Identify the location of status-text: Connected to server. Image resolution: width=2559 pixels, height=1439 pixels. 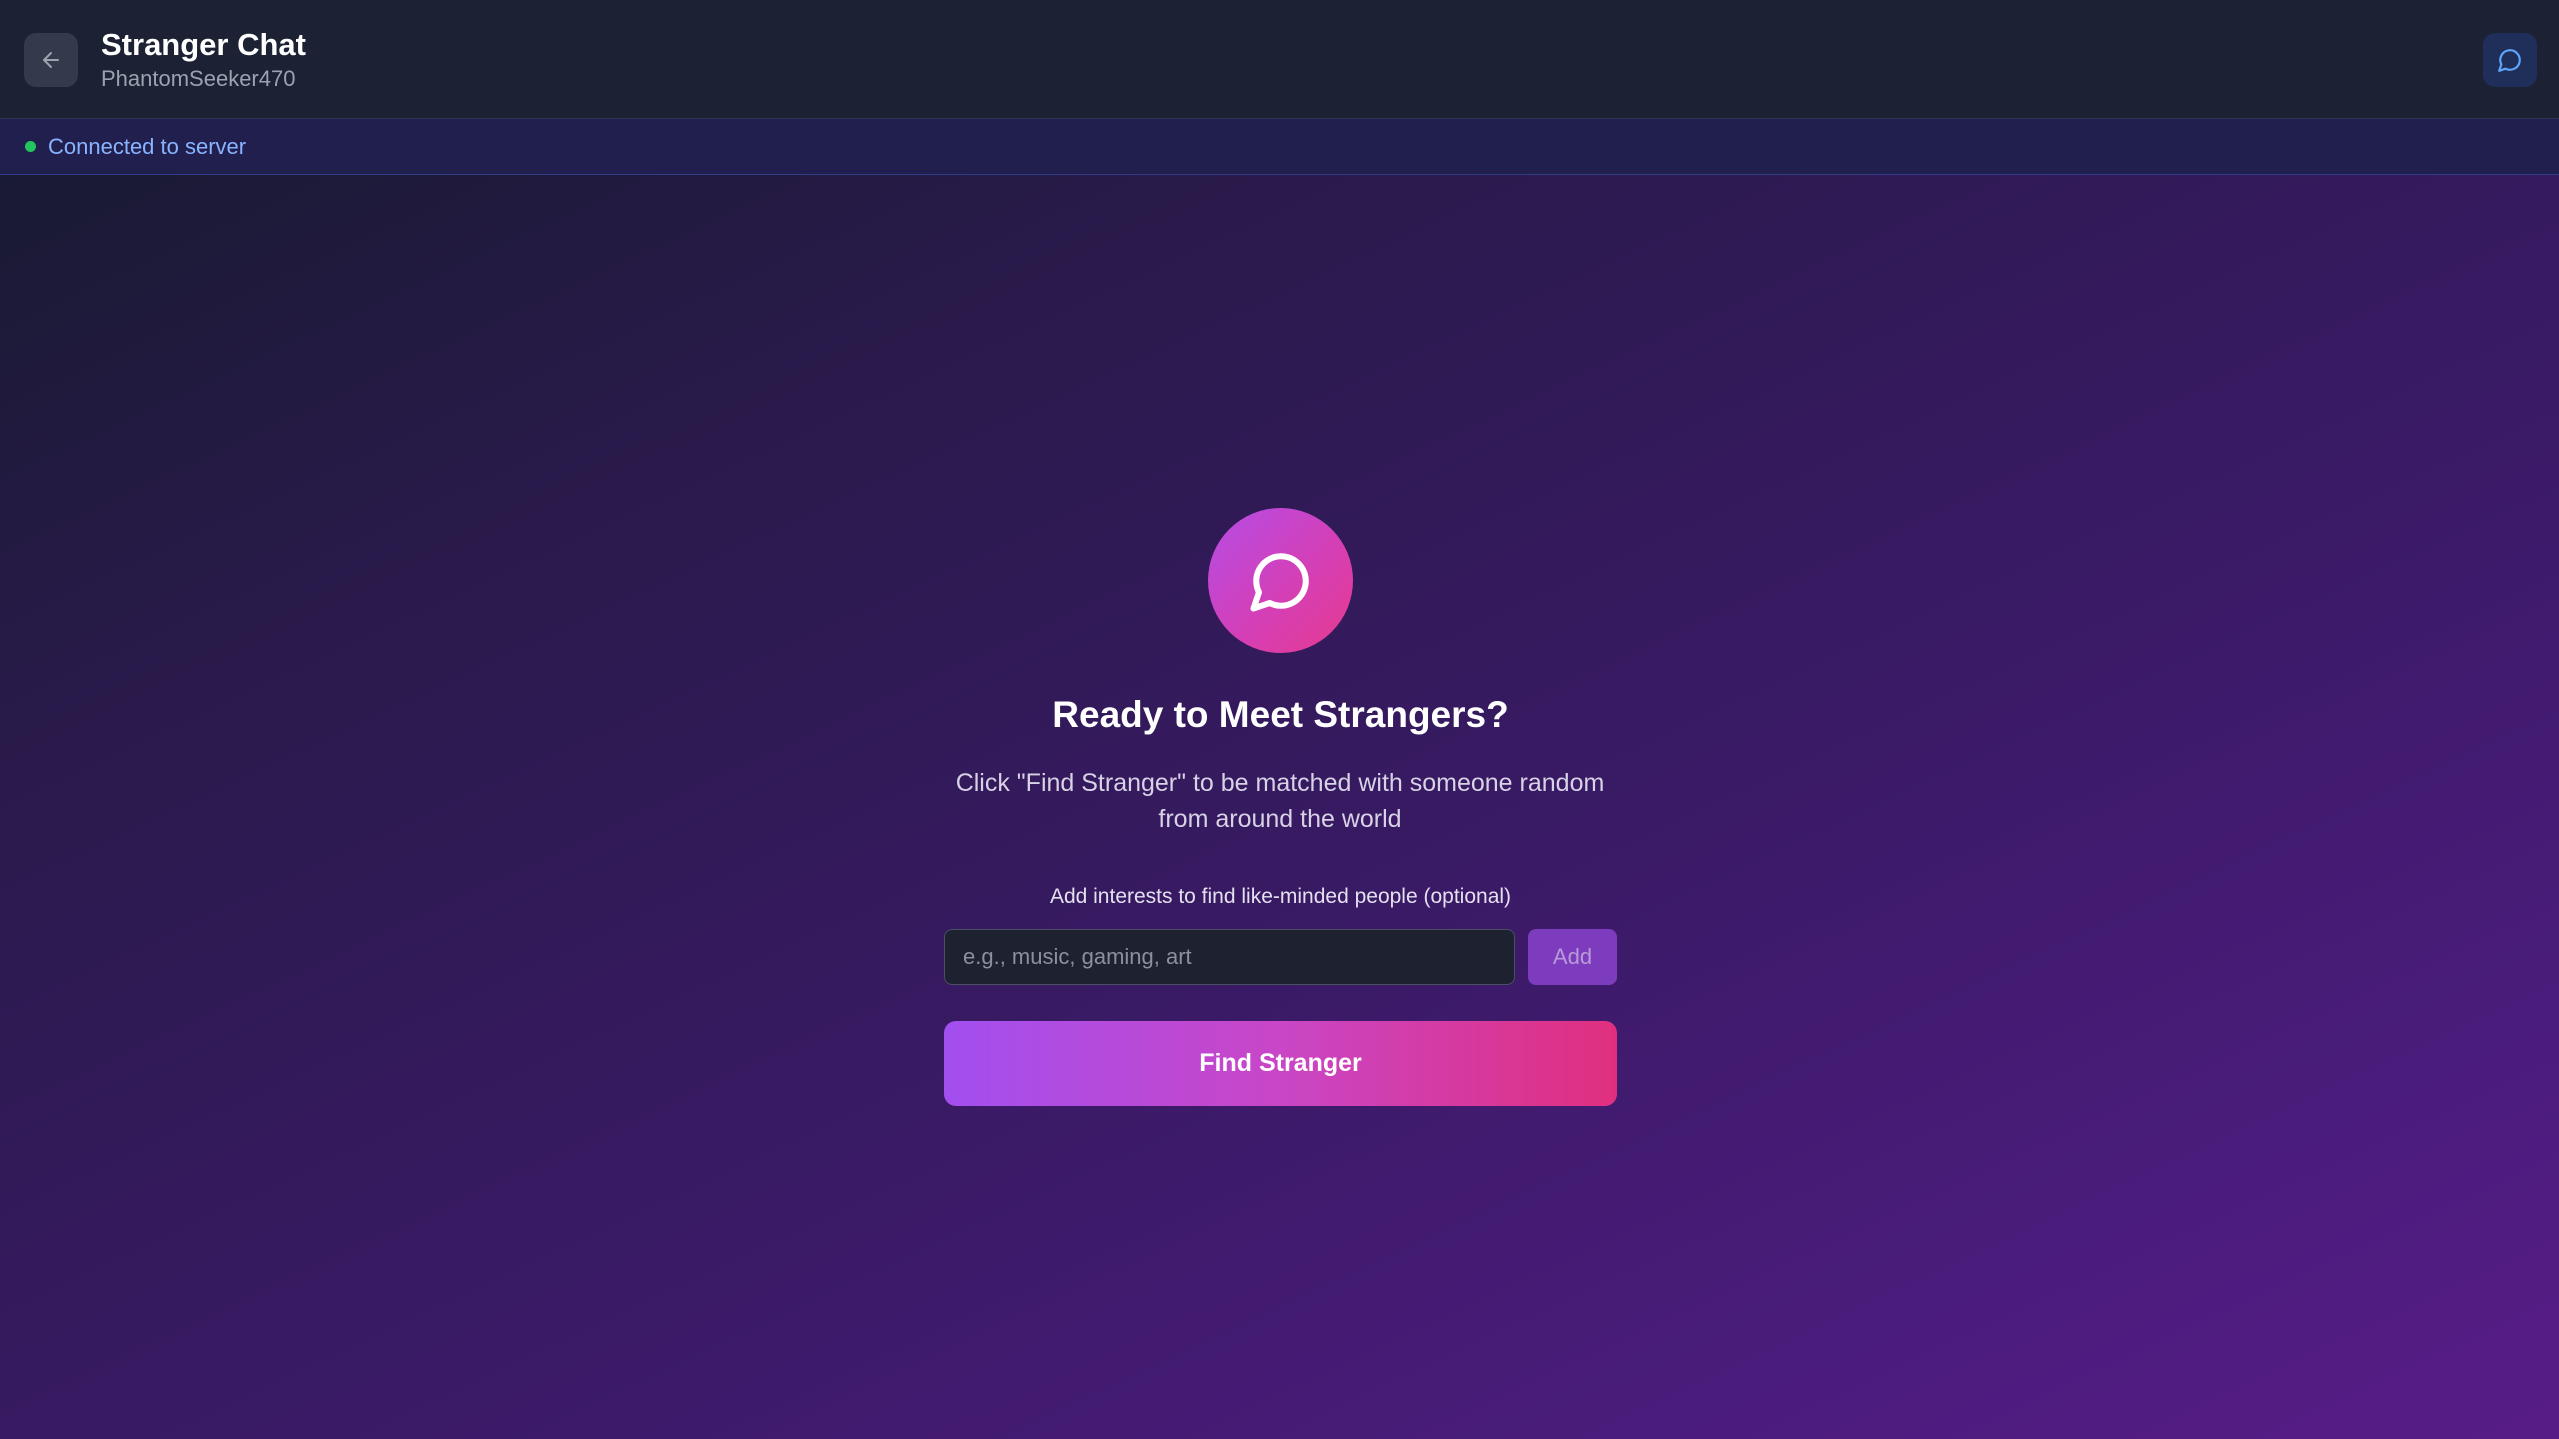
(147, 146).